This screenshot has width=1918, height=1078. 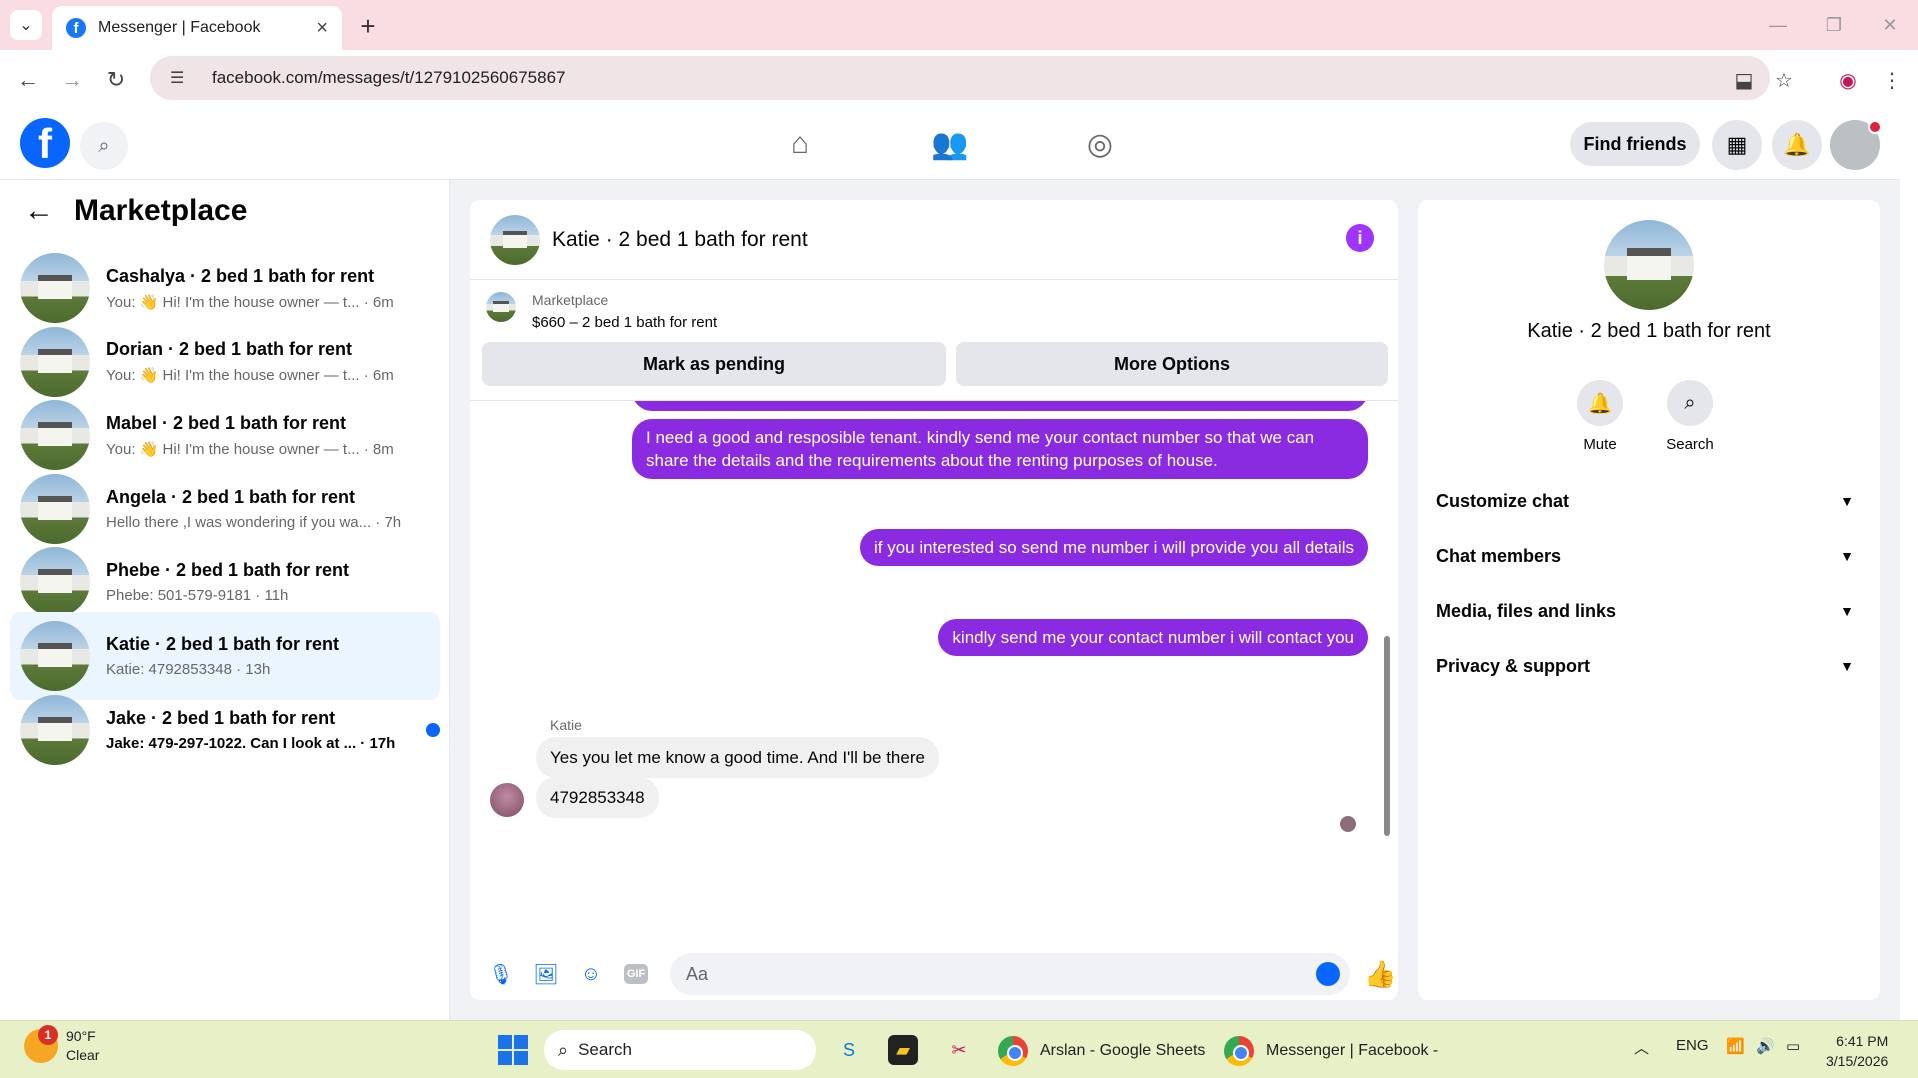 I want to click on back-arrow-icon: ←, so click(x=39, y=211).